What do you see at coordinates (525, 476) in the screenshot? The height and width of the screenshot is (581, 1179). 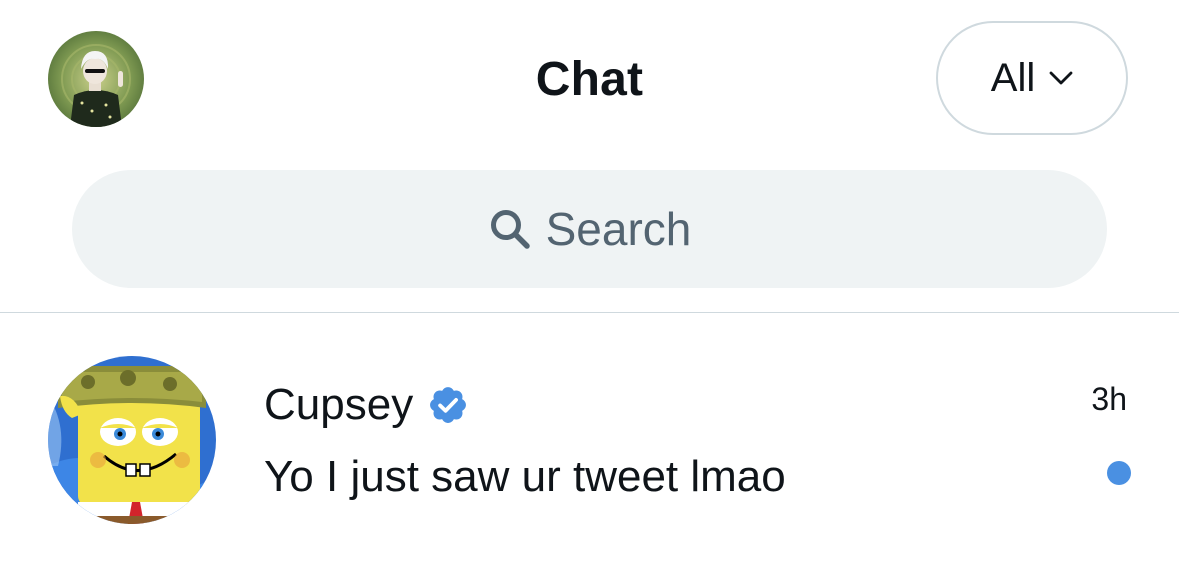 I see `message-preview: Yo I just saw ur tweet lmao` at bounding box center [525, 476].